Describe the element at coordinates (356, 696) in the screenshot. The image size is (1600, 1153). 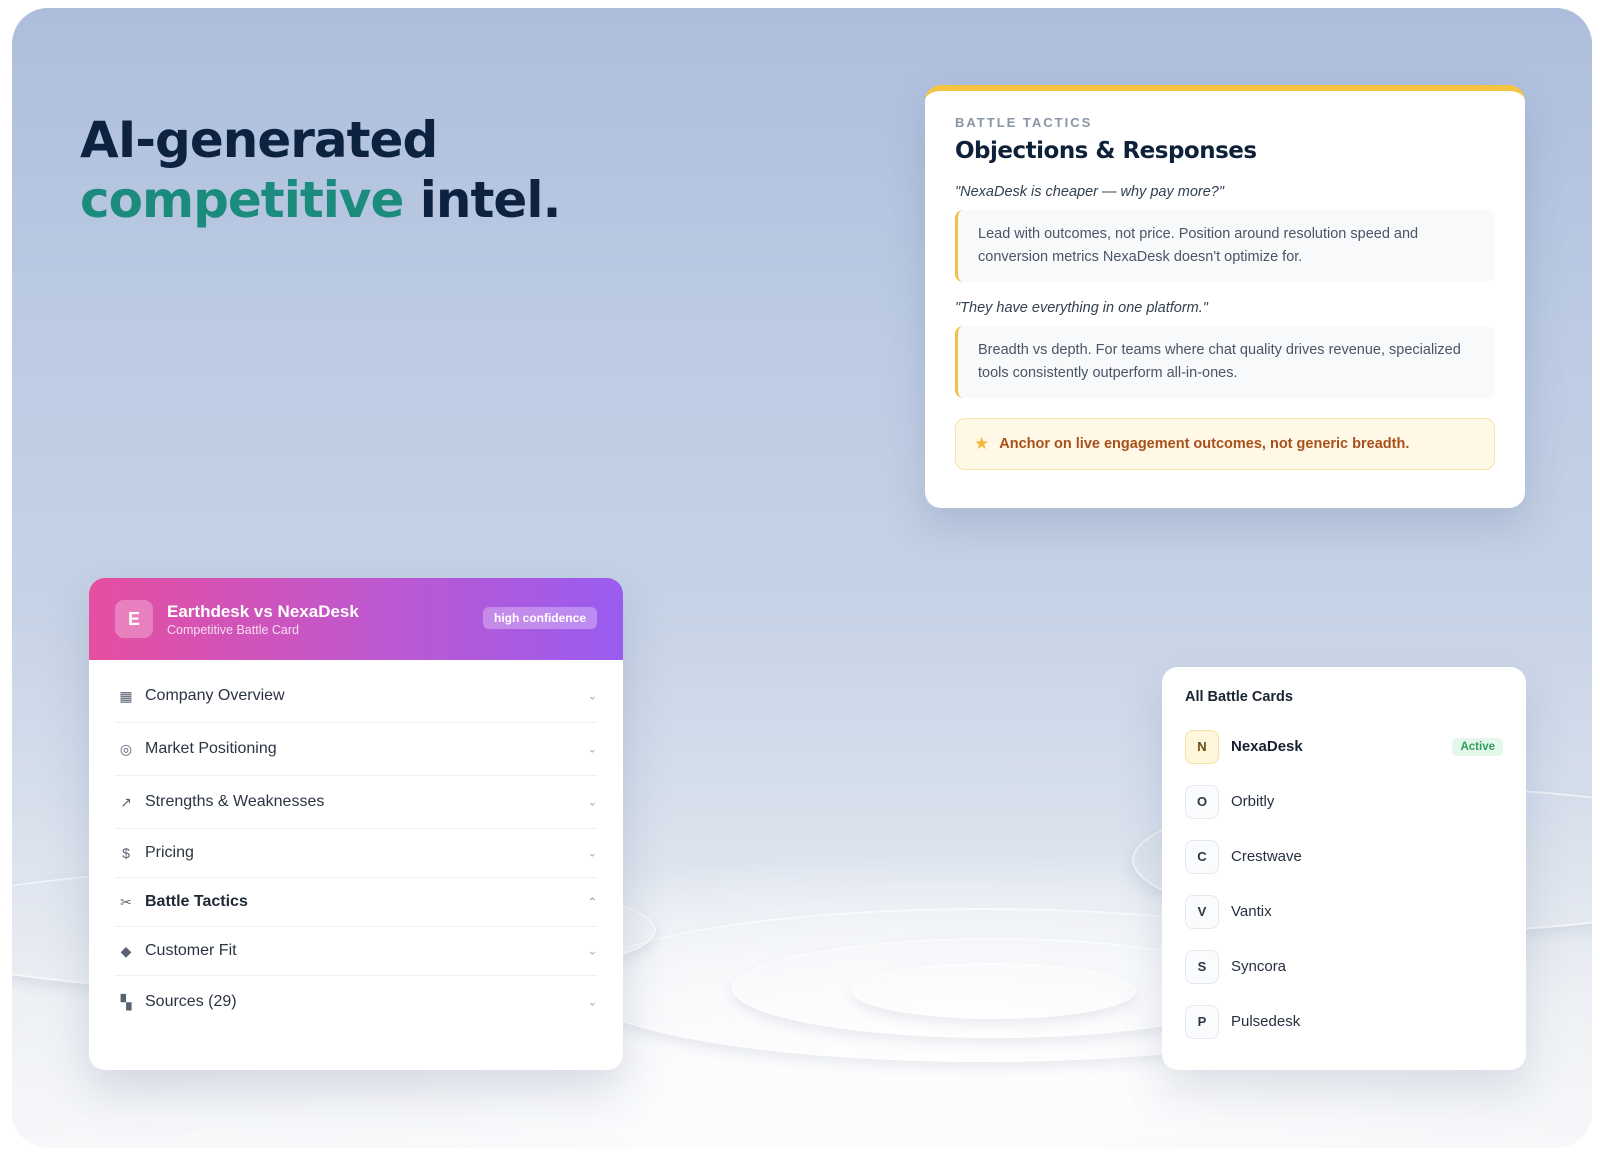
I see `section-company-overview: ▦ Company Overview ⌄` at that location.